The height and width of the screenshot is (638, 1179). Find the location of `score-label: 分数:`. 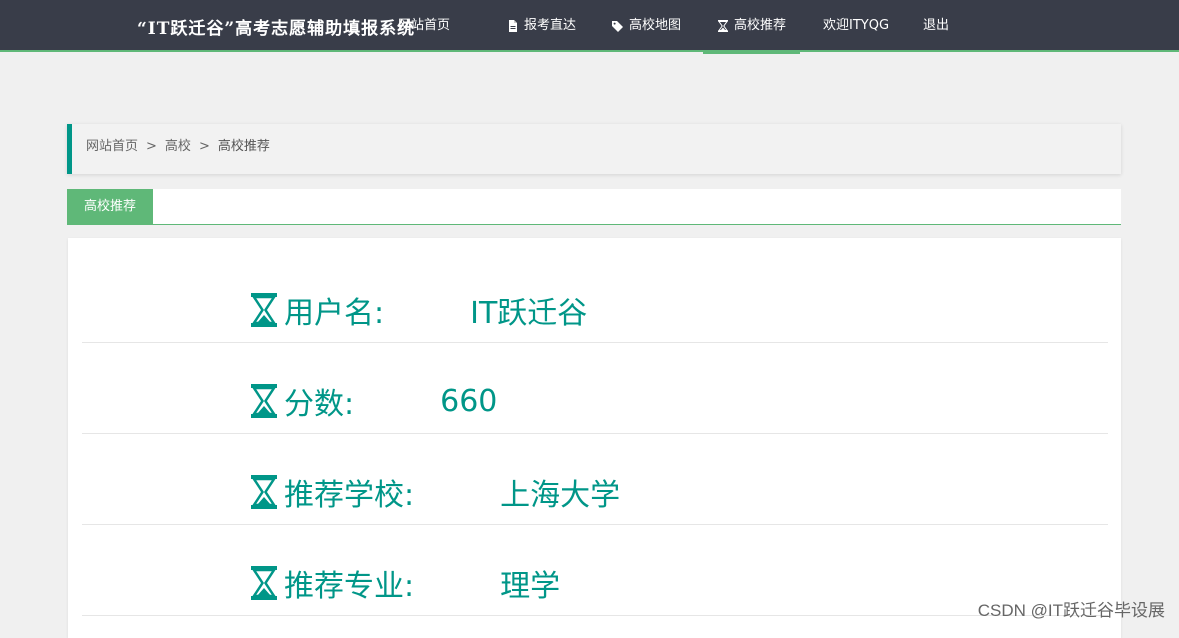

score-label: 分数: is located at coordinates (319, 404).